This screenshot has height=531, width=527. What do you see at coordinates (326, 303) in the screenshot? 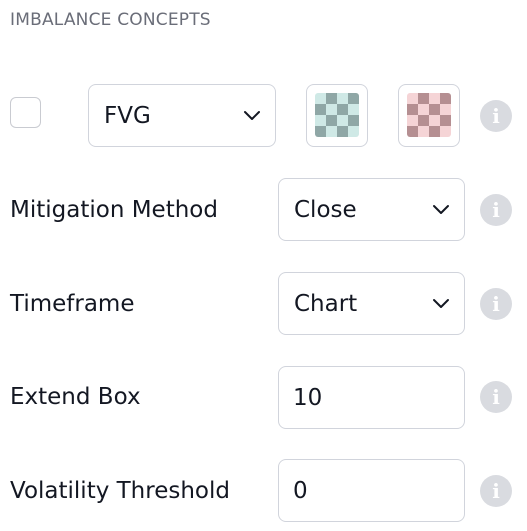
I see `timeframe-select-value: Chart` at bounding box center [326, 303].